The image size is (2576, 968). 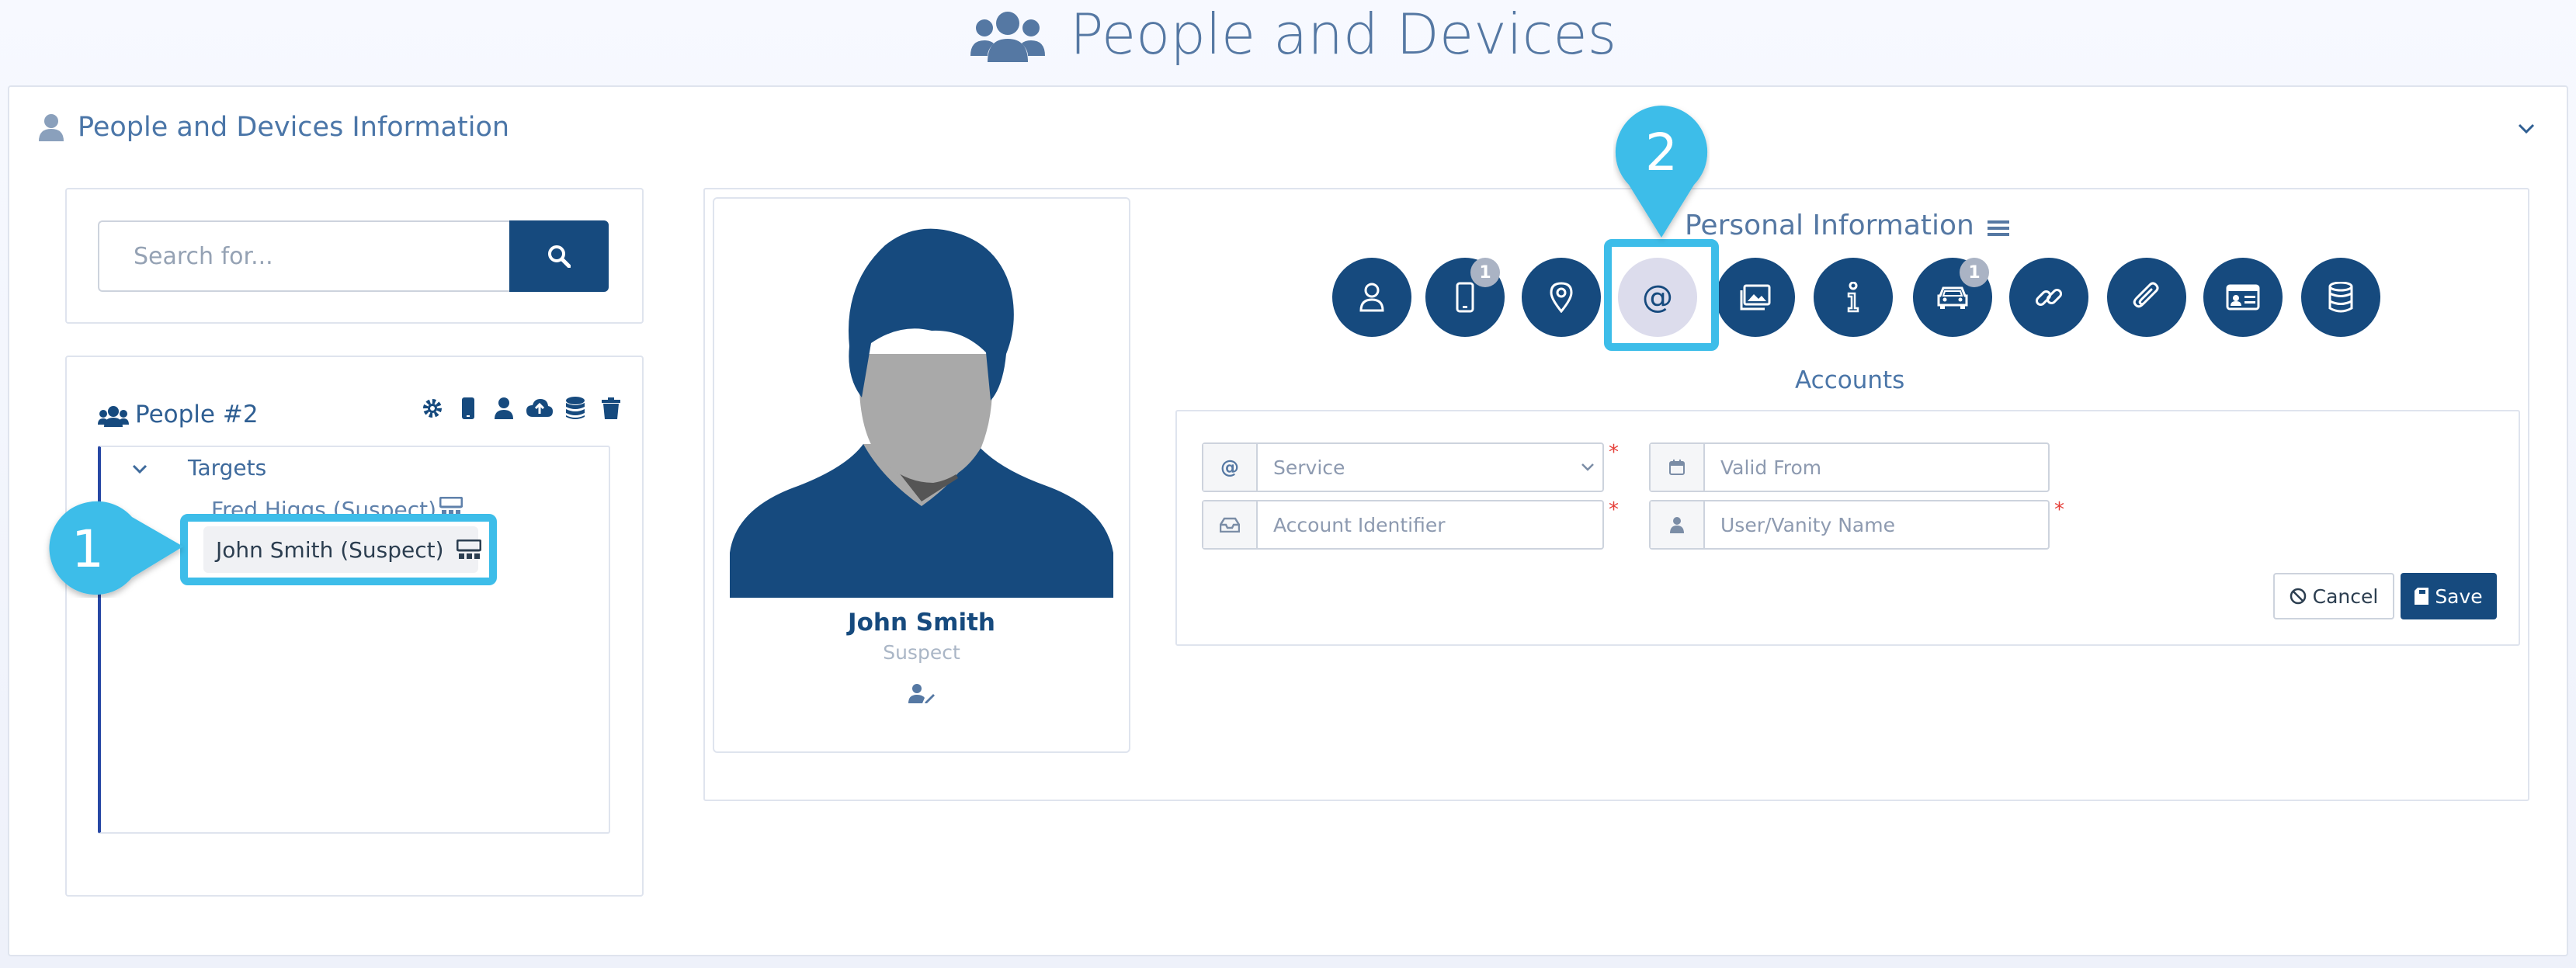 What do you see at coordinates (1309, 467) in the screenshot?
I see `service-placeholder: Service` at bounding box center [1309, 467].